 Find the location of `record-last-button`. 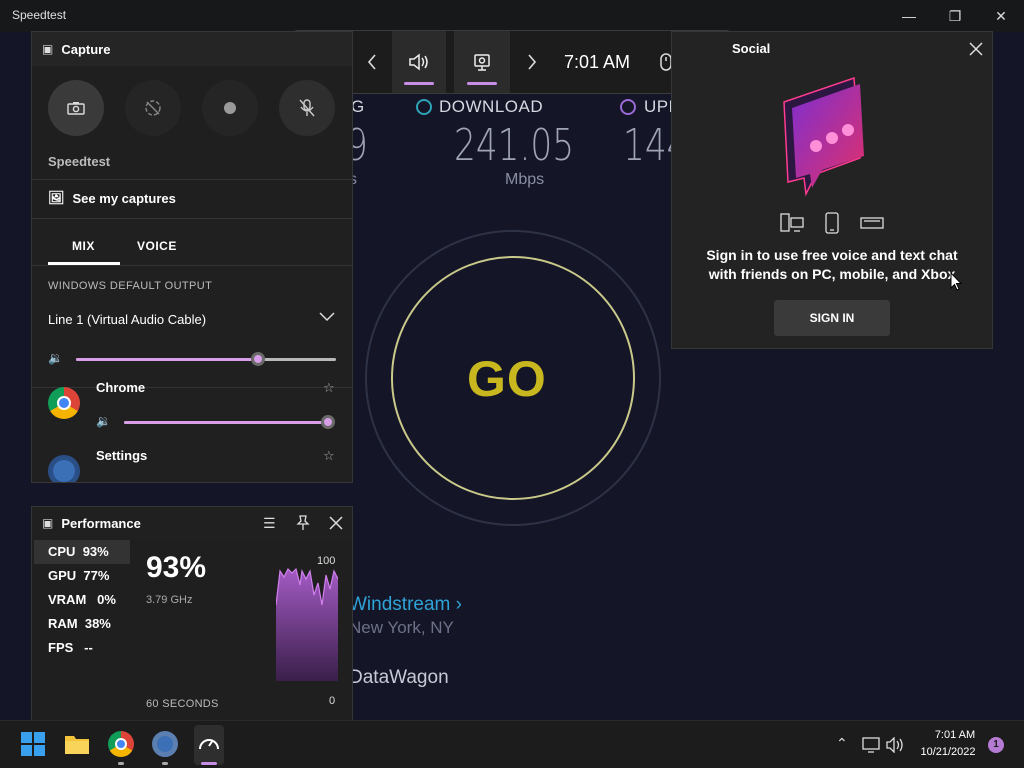

record-last-button is located at coordinates (153, 108).